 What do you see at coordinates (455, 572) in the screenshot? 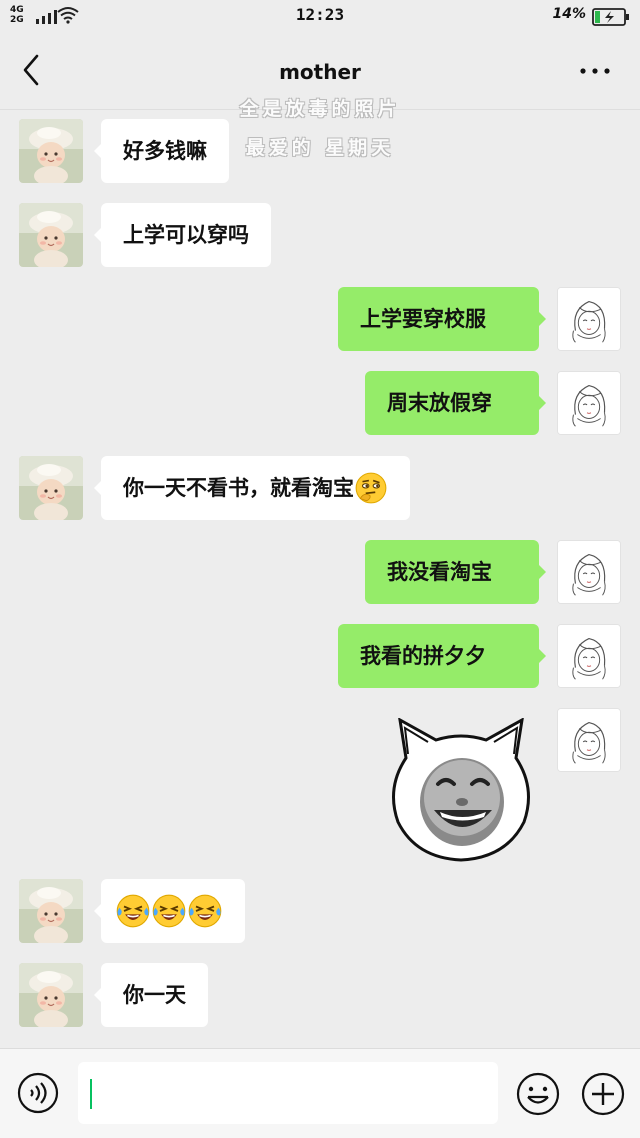
I see `message-bubble-outgoing: 我没看淘宝` at bounding box center [455, 572].